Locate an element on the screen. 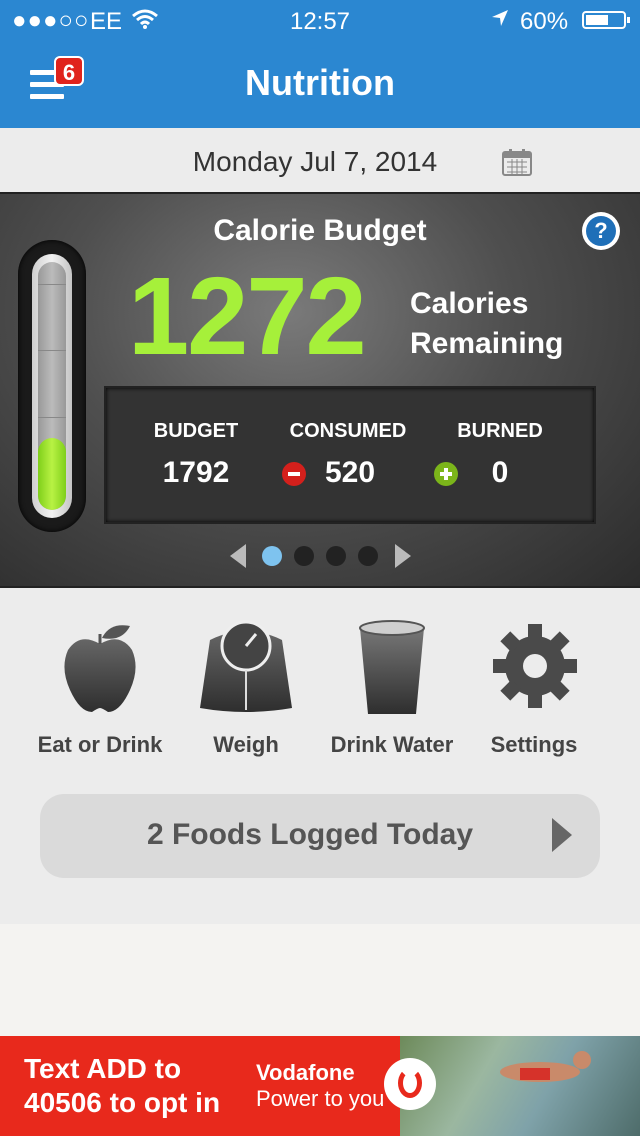  burned-label: BURNED is located at coordinates (500, 431).